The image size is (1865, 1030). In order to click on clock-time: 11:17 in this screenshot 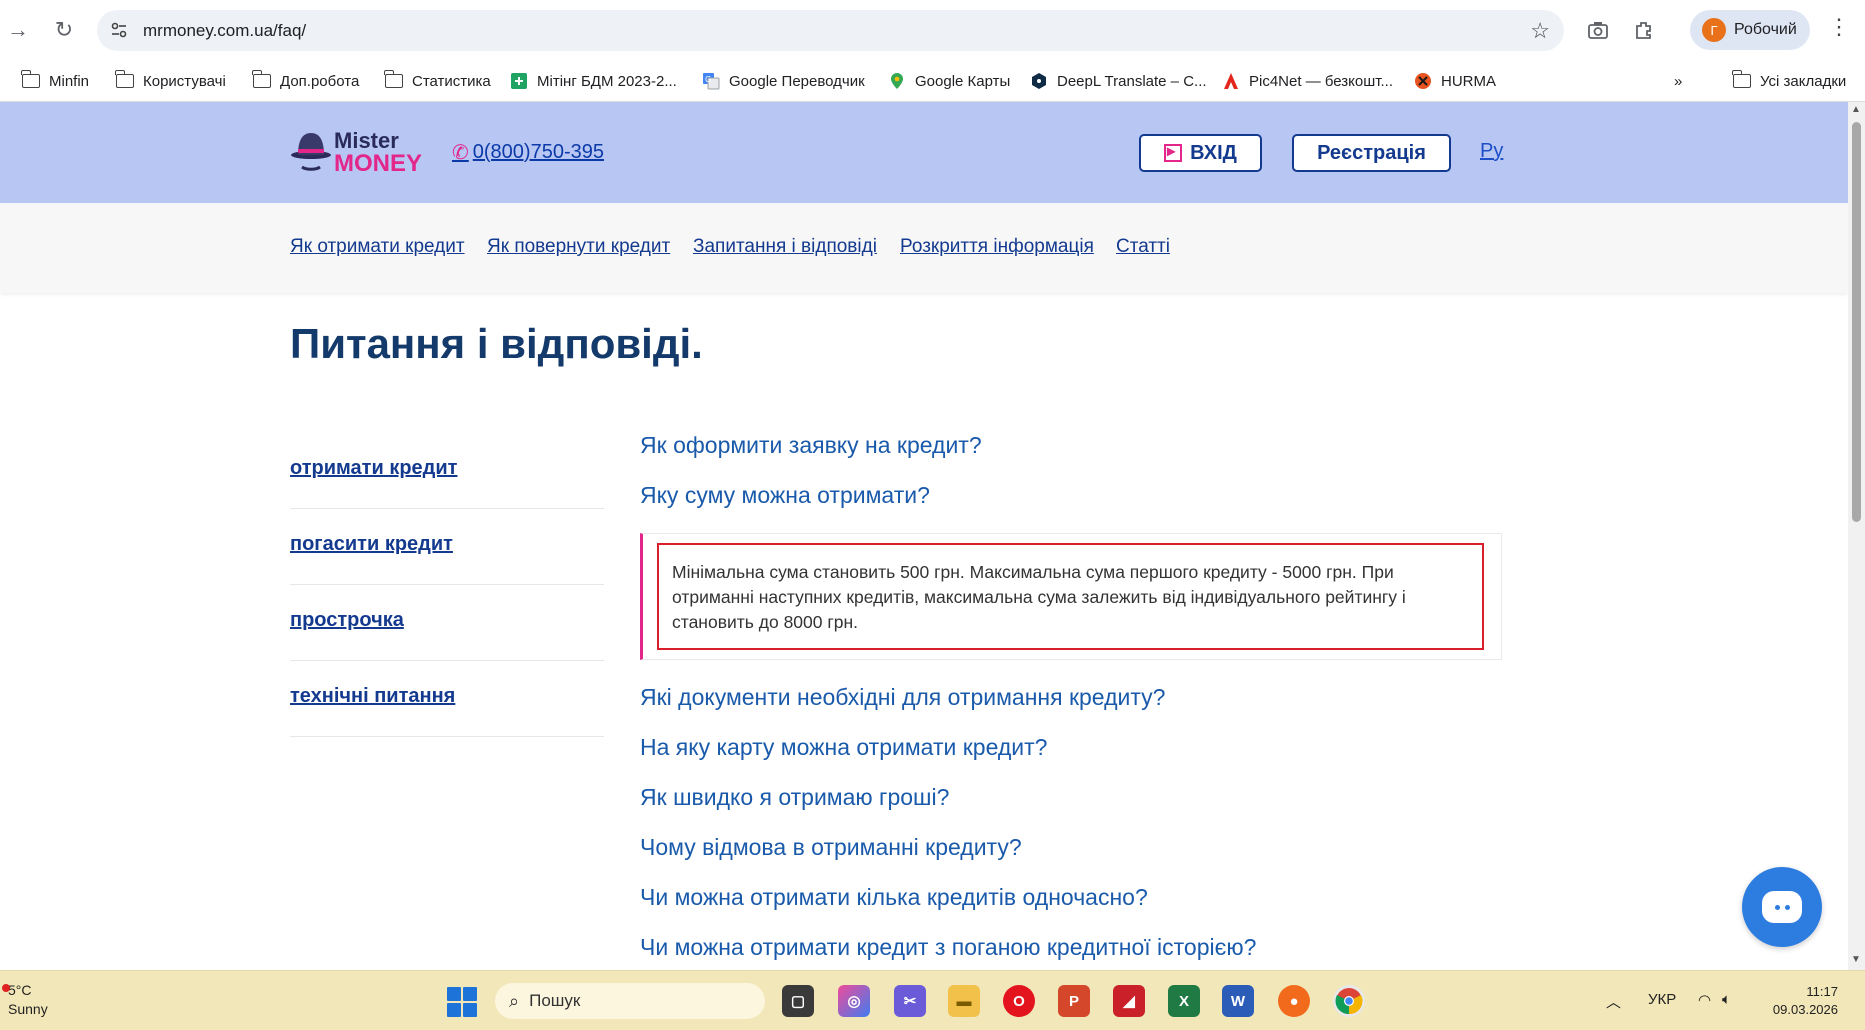, I will do `click(1822, 991)`.